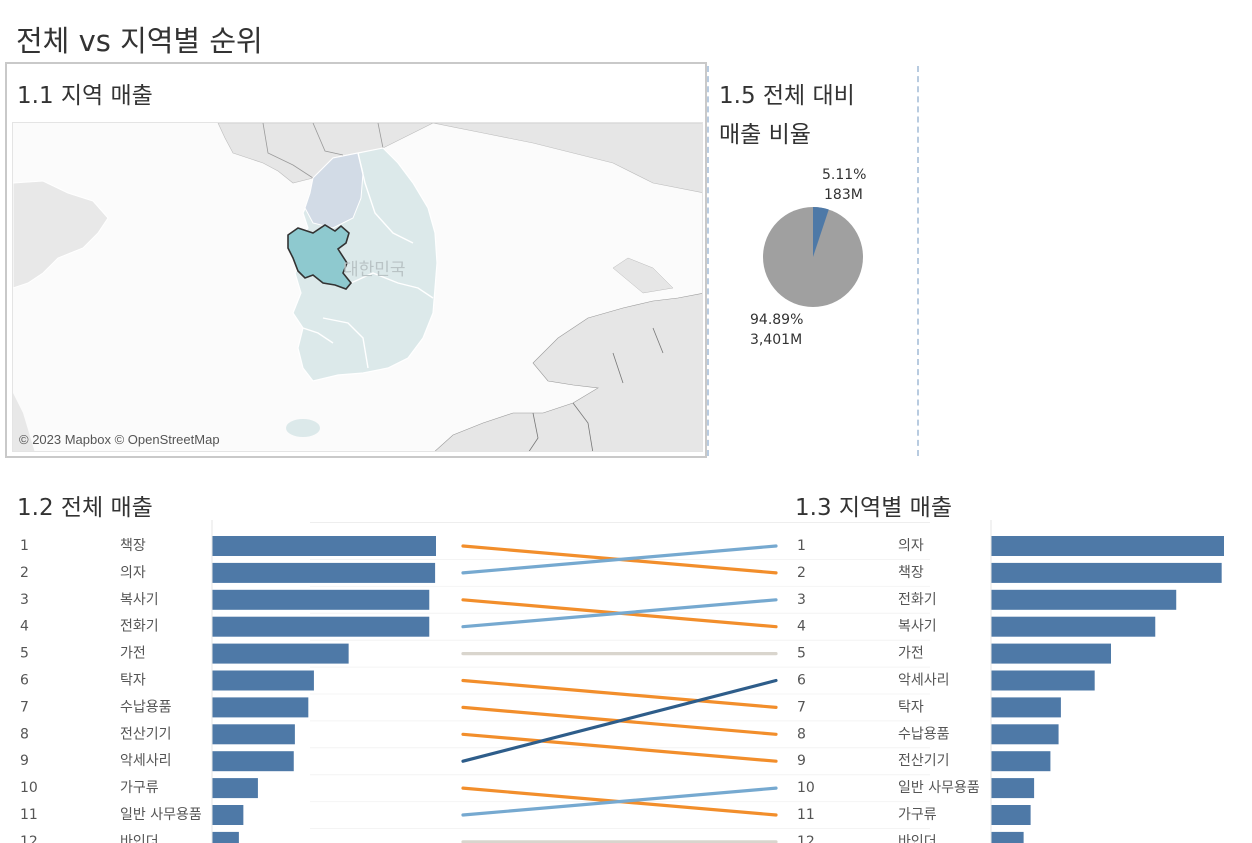  I want to click on region-category-label: 탁자, so click(911, 707).